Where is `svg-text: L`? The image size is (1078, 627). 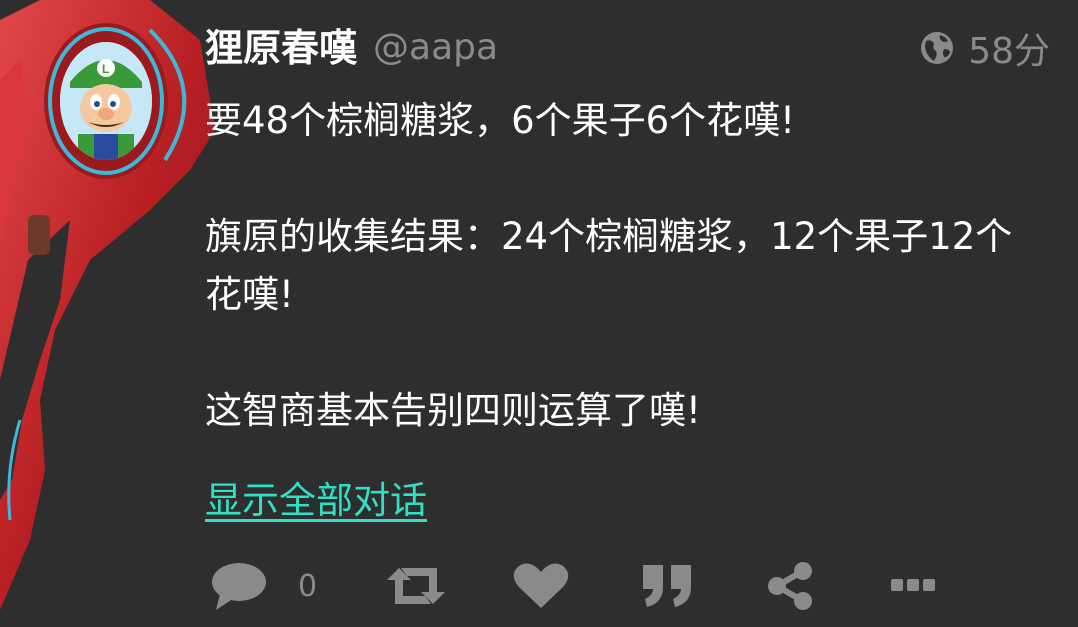 svg-text: L is located at coordinates (105, 69).